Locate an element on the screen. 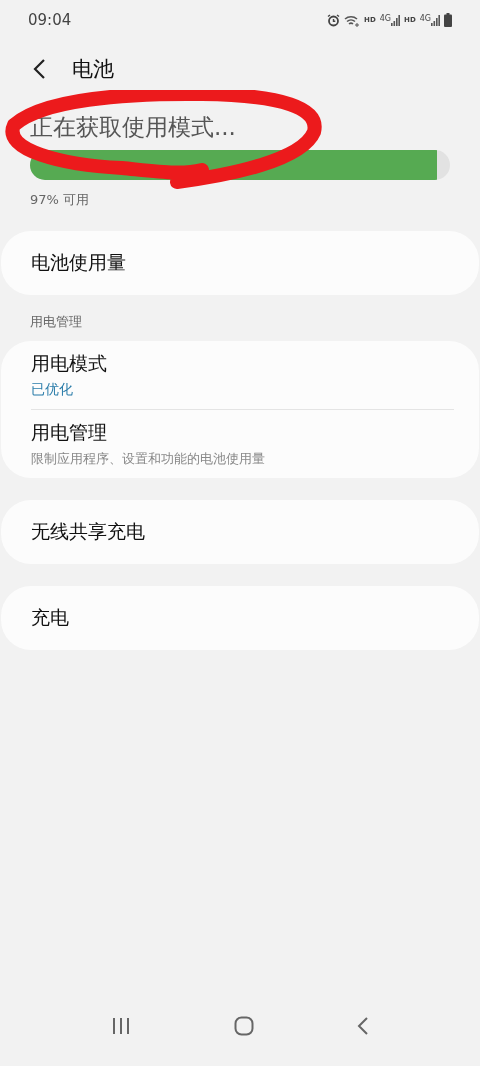 The height and width of the screenshot is (1066, 480). settings-item: 用电管理 限制应用程序、设置和功能的电池使用量 is located at coordinates (242, 444).